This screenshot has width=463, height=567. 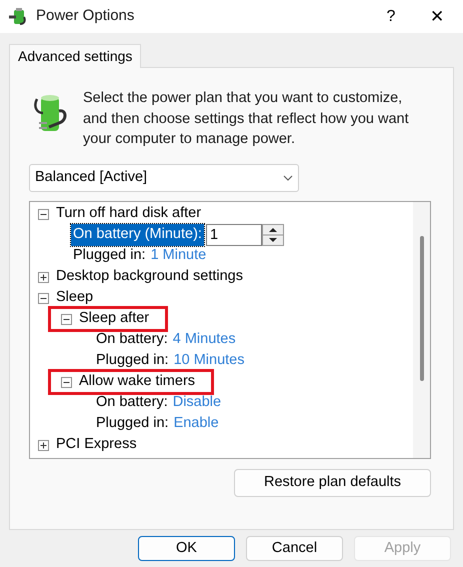 I want to click on battery-plug-icon, so click(x=51, y=113).